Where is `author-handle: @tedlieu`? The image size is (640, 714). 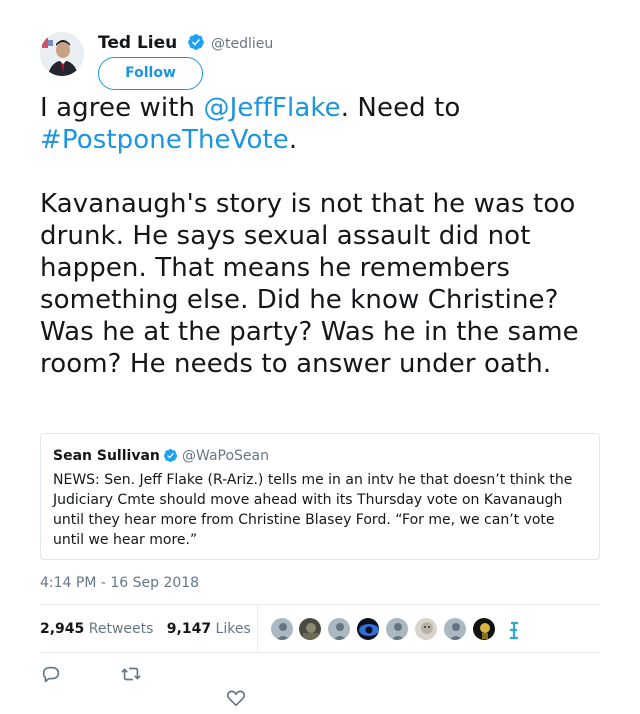 author-handle: @tedlieu is located at coordinates (242, 44).